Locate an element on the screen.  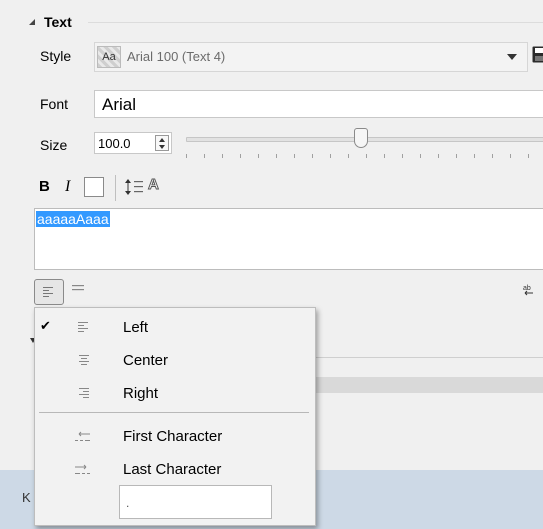
section-divider is located at coordinates (315, 22).